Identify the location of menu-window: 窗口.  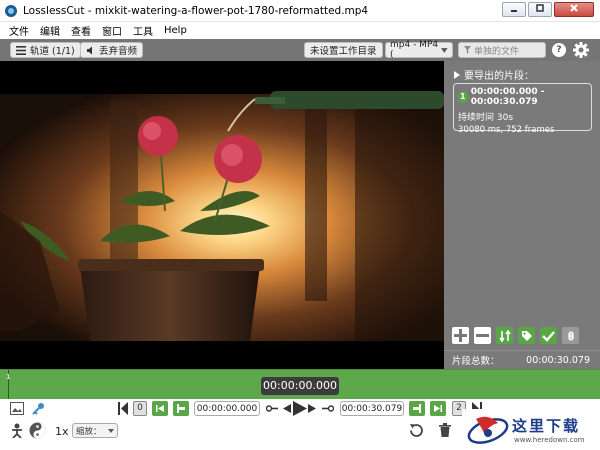
(112, 30).